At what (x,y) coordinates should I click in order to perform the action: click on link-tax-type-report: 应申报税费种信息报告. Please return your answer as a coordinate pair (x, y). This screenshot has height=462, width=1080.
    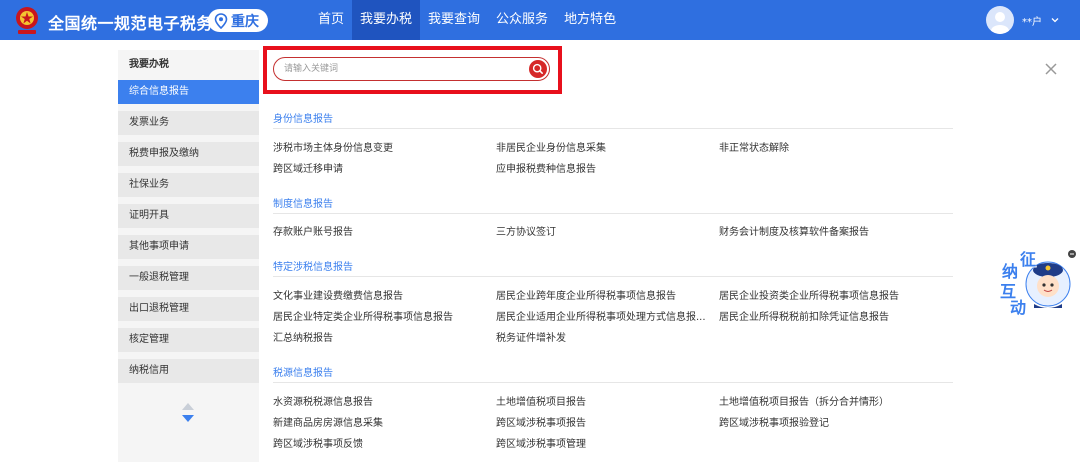
    Looking at the image, I should click on (546, 167).